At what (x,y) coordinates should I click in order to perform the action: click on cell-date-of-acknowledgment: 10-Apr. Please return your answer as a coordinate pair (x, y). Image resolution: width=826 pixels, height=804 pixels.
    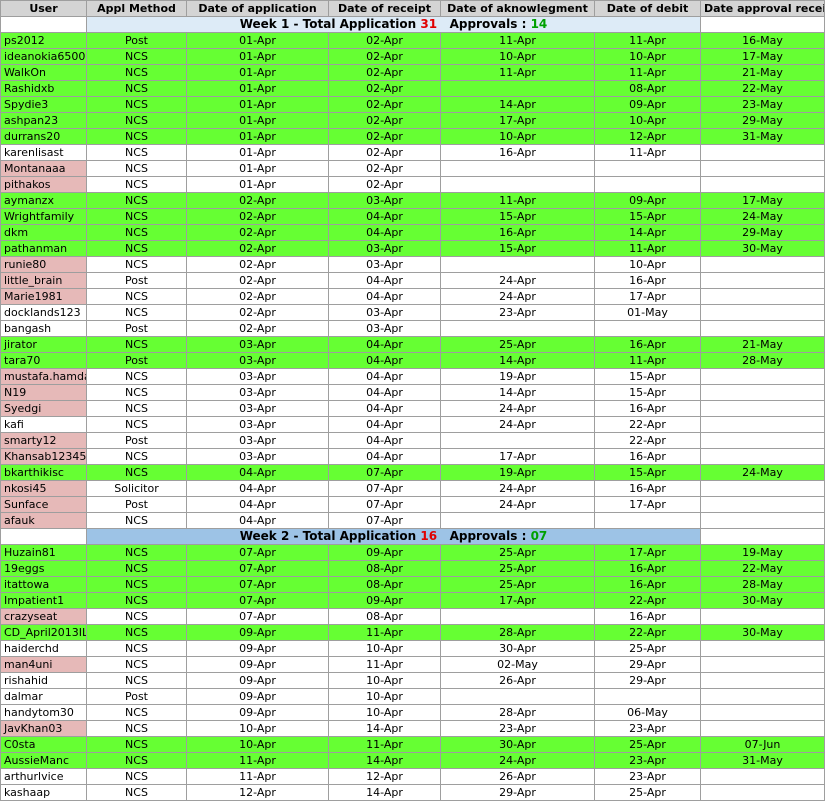
    Looking at the image, I should click on (517, 56).